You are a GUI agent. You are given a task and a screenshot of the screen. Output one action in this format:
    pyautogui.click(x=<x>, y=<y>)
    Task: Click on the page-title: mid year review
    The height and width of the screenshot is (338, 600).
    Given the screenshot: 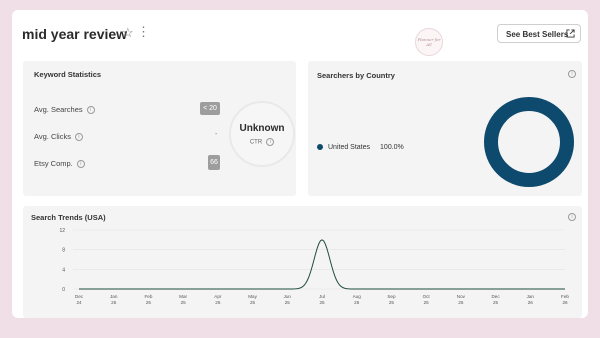 What is the action you would take?
    pyautogui.click(x=75, y=34)
    